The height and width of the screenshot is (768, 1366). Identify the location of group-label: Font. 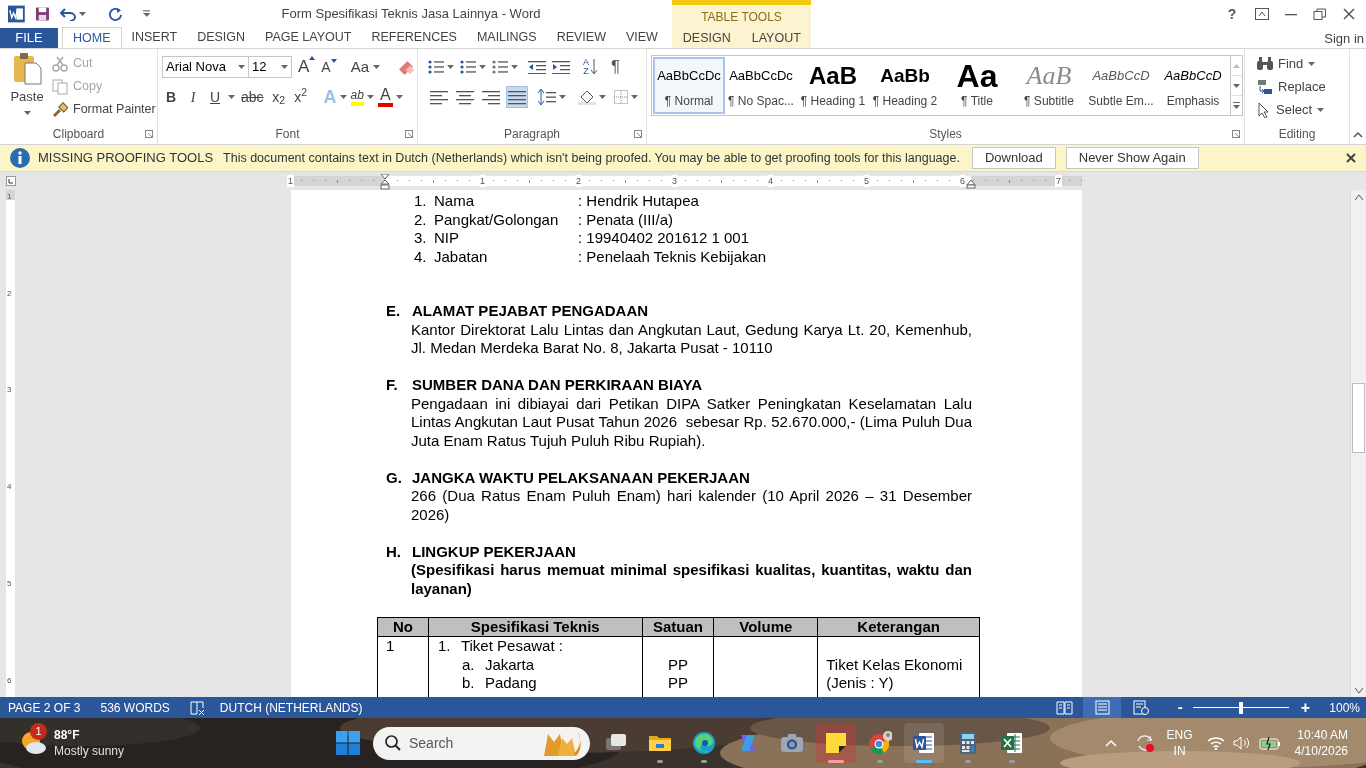
(287, 134).